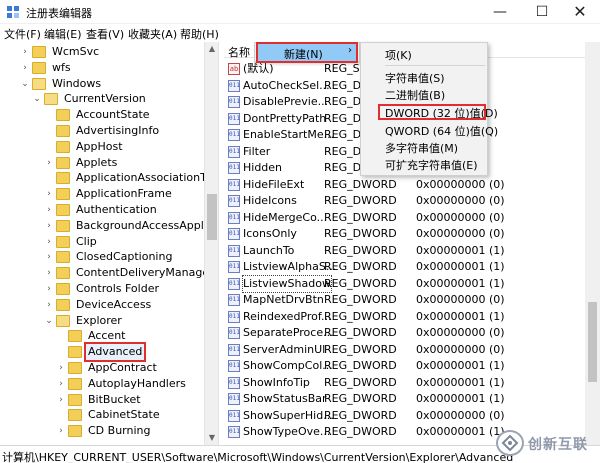  What do you see at coordinates (412, 350) in the screenshot?
I see `list-row: 011 ServerAdminUI REG_DWORD 0x00000000 (0)` at bounding box center [412, 350].